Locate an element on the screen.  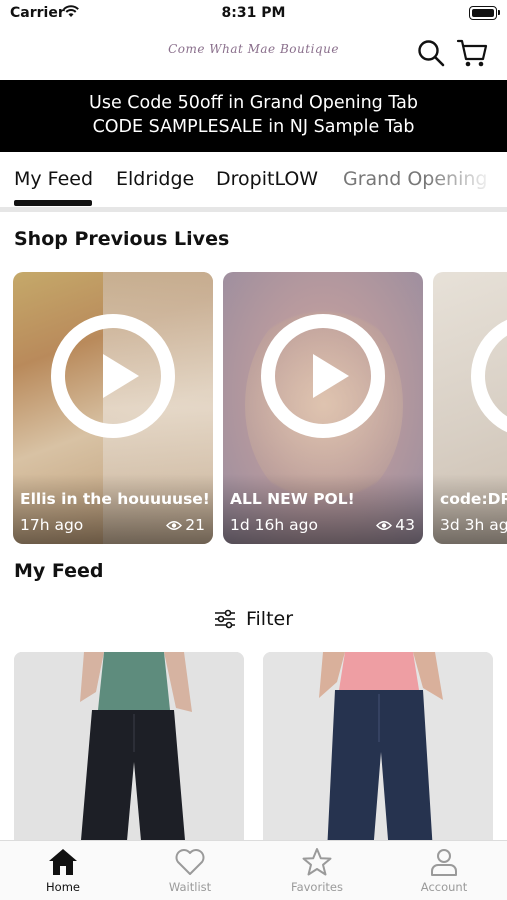
live-card: ALL NEW POL! 1d 16h ago 43 is located at coordinates (323, 408).